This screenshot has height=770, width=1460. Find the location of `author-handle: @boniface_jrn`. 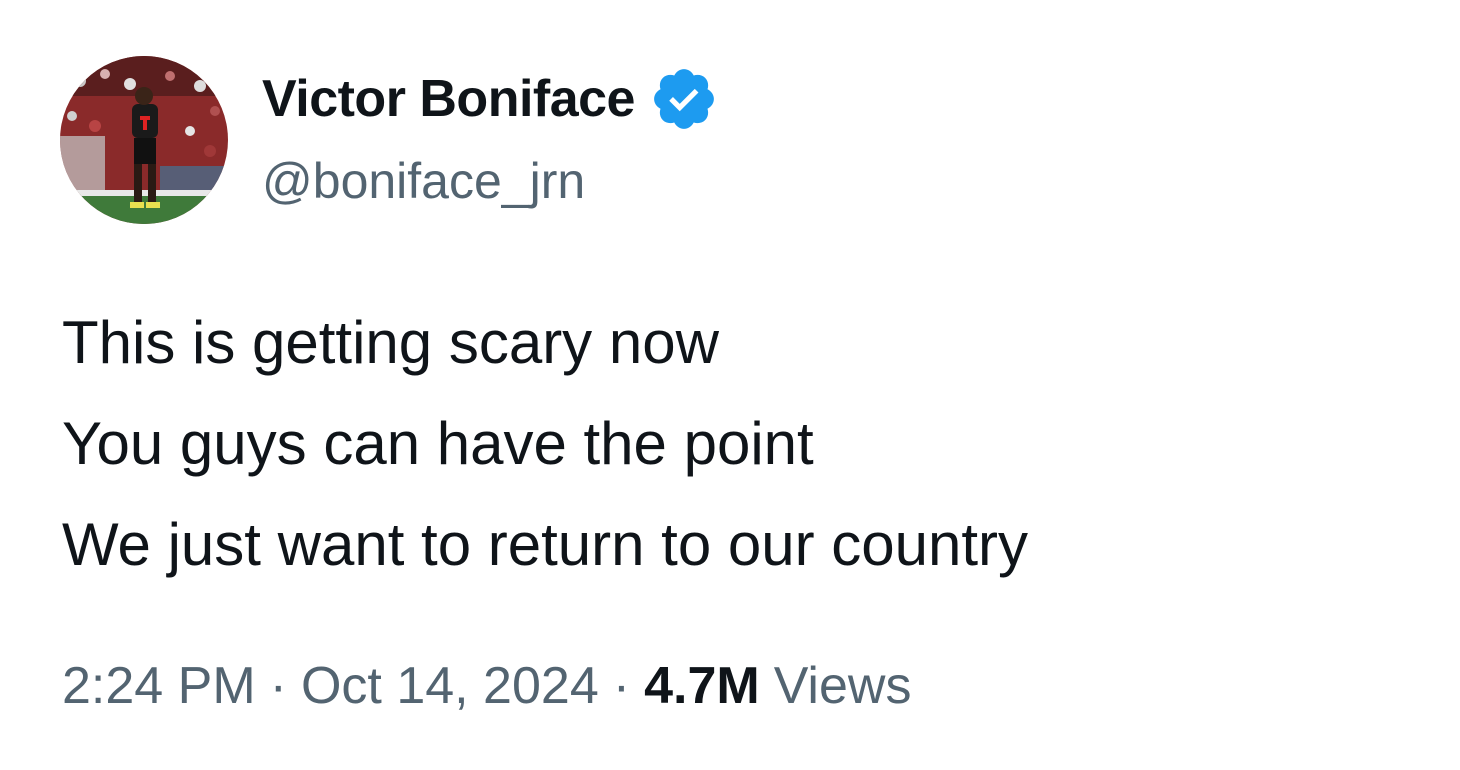

author-handle: @boniface_jrn is located at coordinates (490, 181).